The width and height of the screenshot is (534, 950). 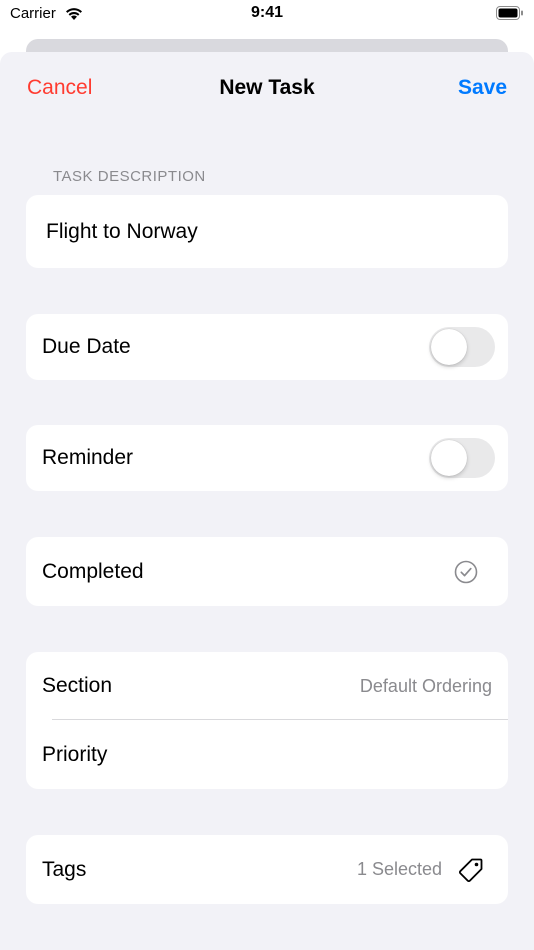 I want to click on tags-row: Tags 1 Selected, so click(x=267, y=869).